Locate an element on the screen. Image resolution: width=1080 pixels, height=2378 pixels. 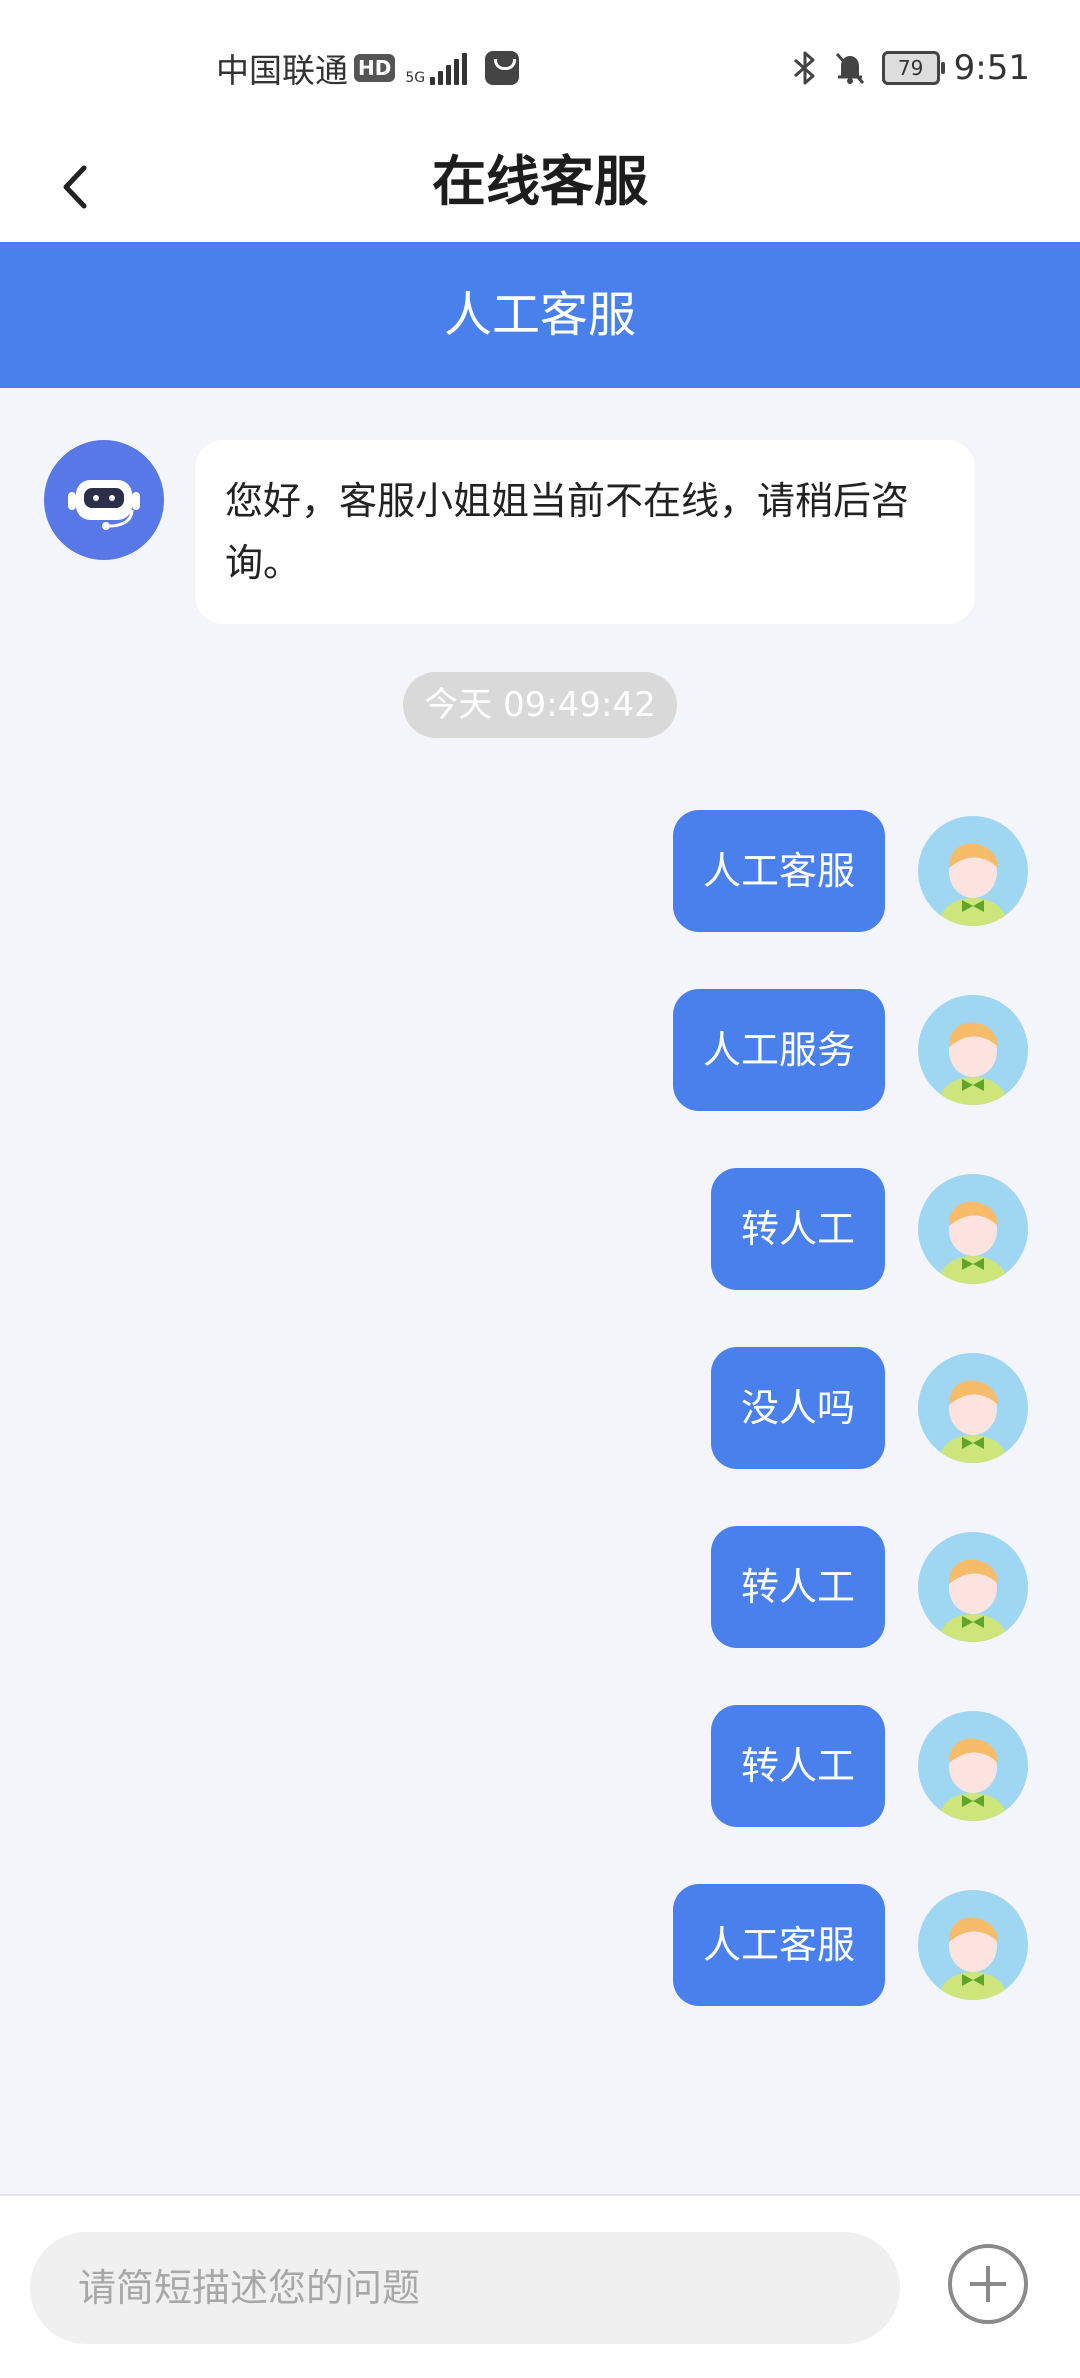
mute-bell-icon is located at coordinates (849, 68).